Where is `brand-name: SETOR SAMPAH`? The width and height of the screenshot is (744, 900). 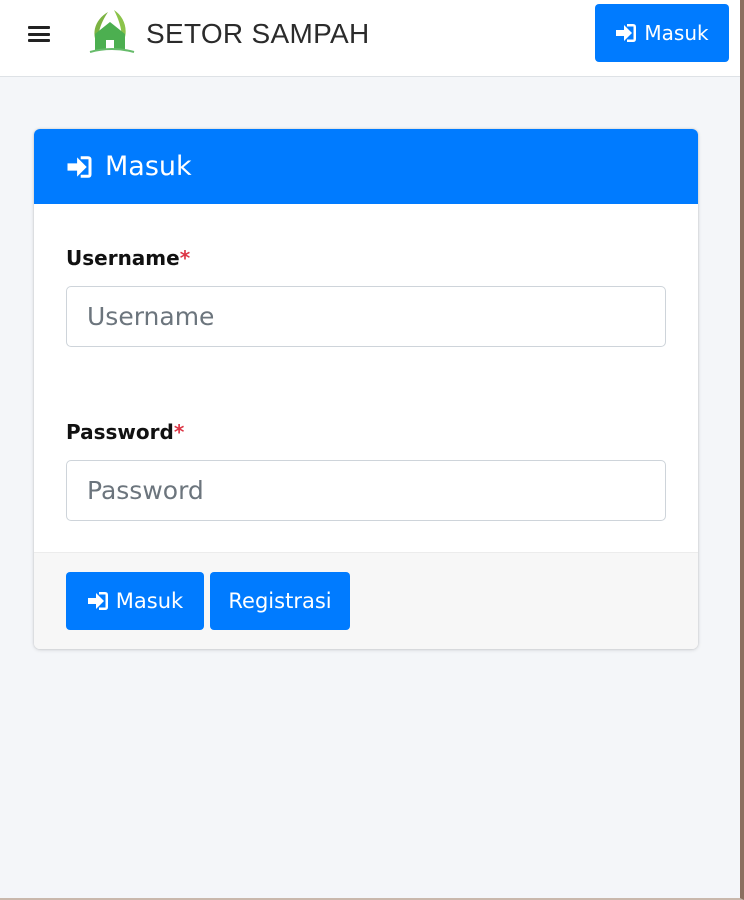
brand-name: SETOR SAMPAH is located at coordinates (258, 34).